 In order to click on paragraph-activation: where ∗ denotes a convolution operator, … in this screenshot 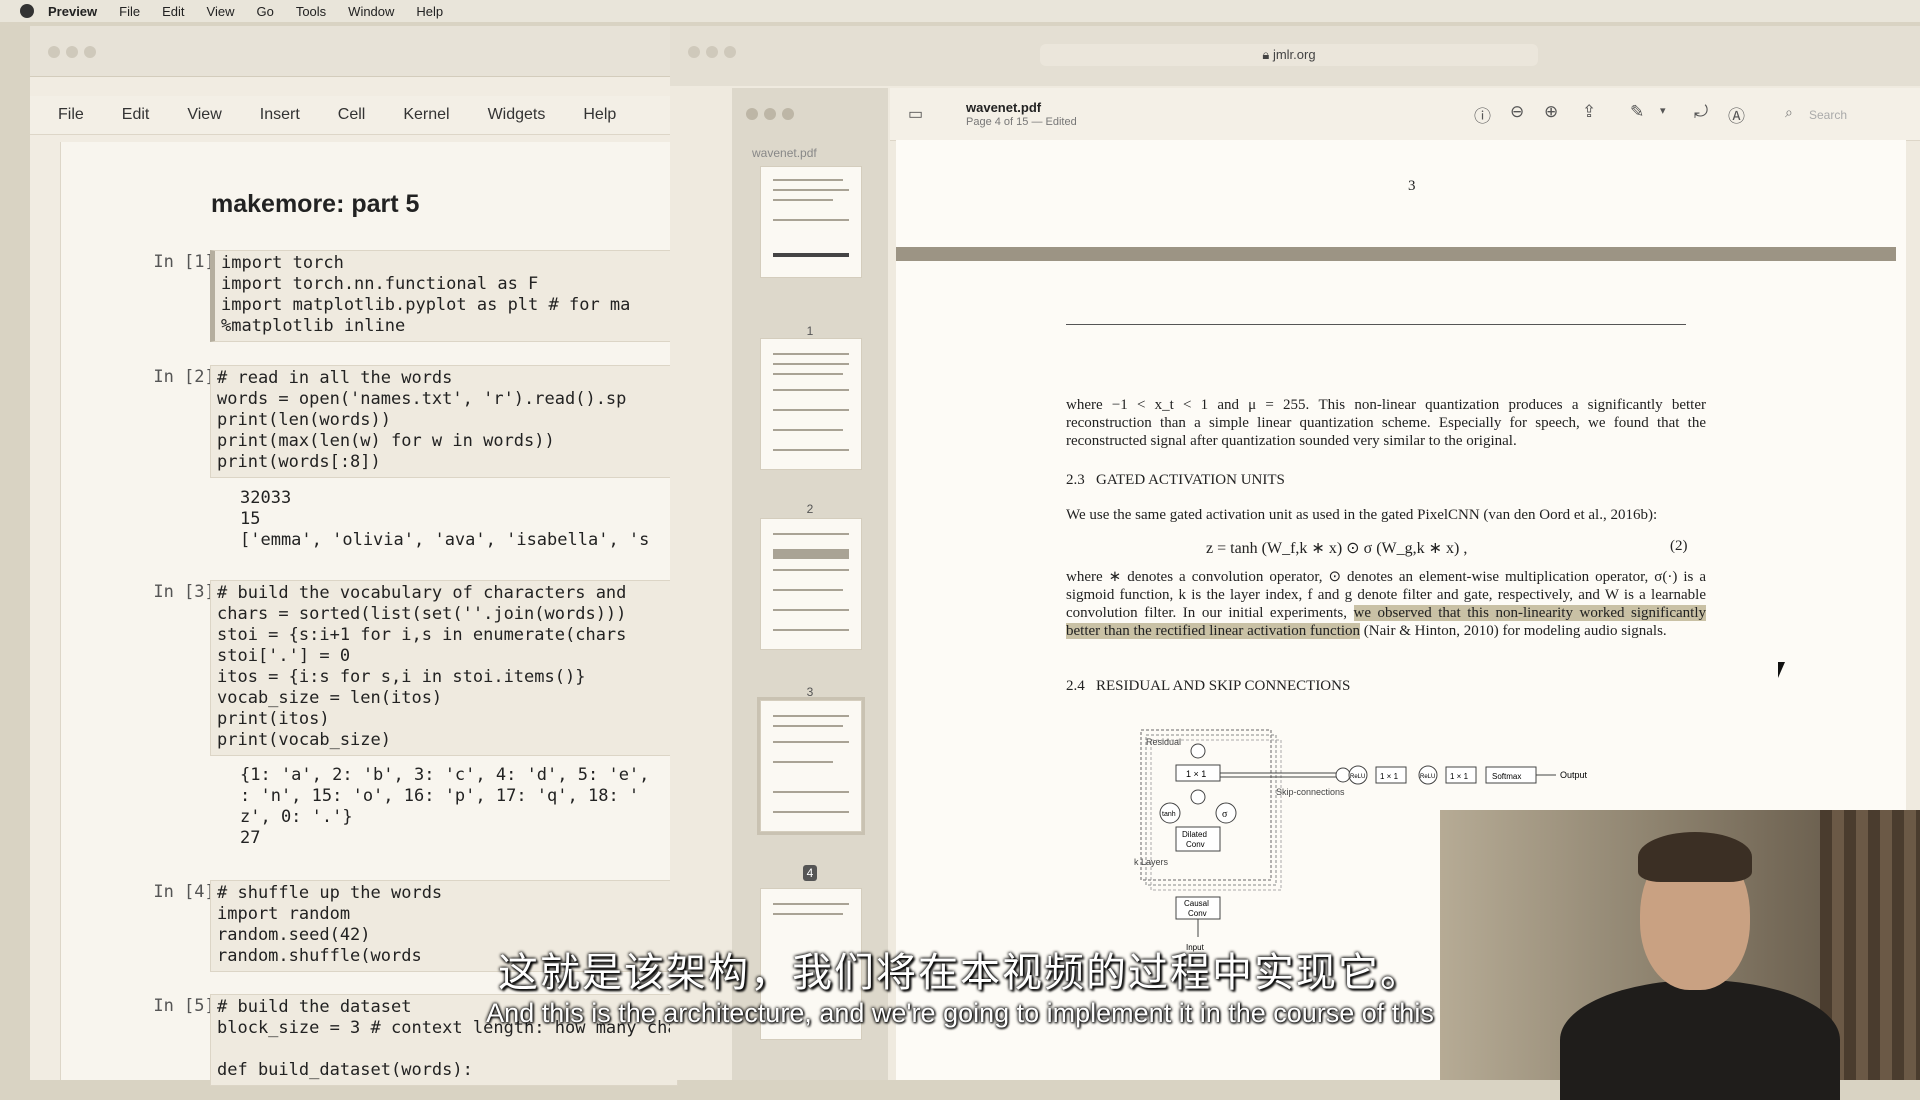, I will do `click(1386, 604)`.